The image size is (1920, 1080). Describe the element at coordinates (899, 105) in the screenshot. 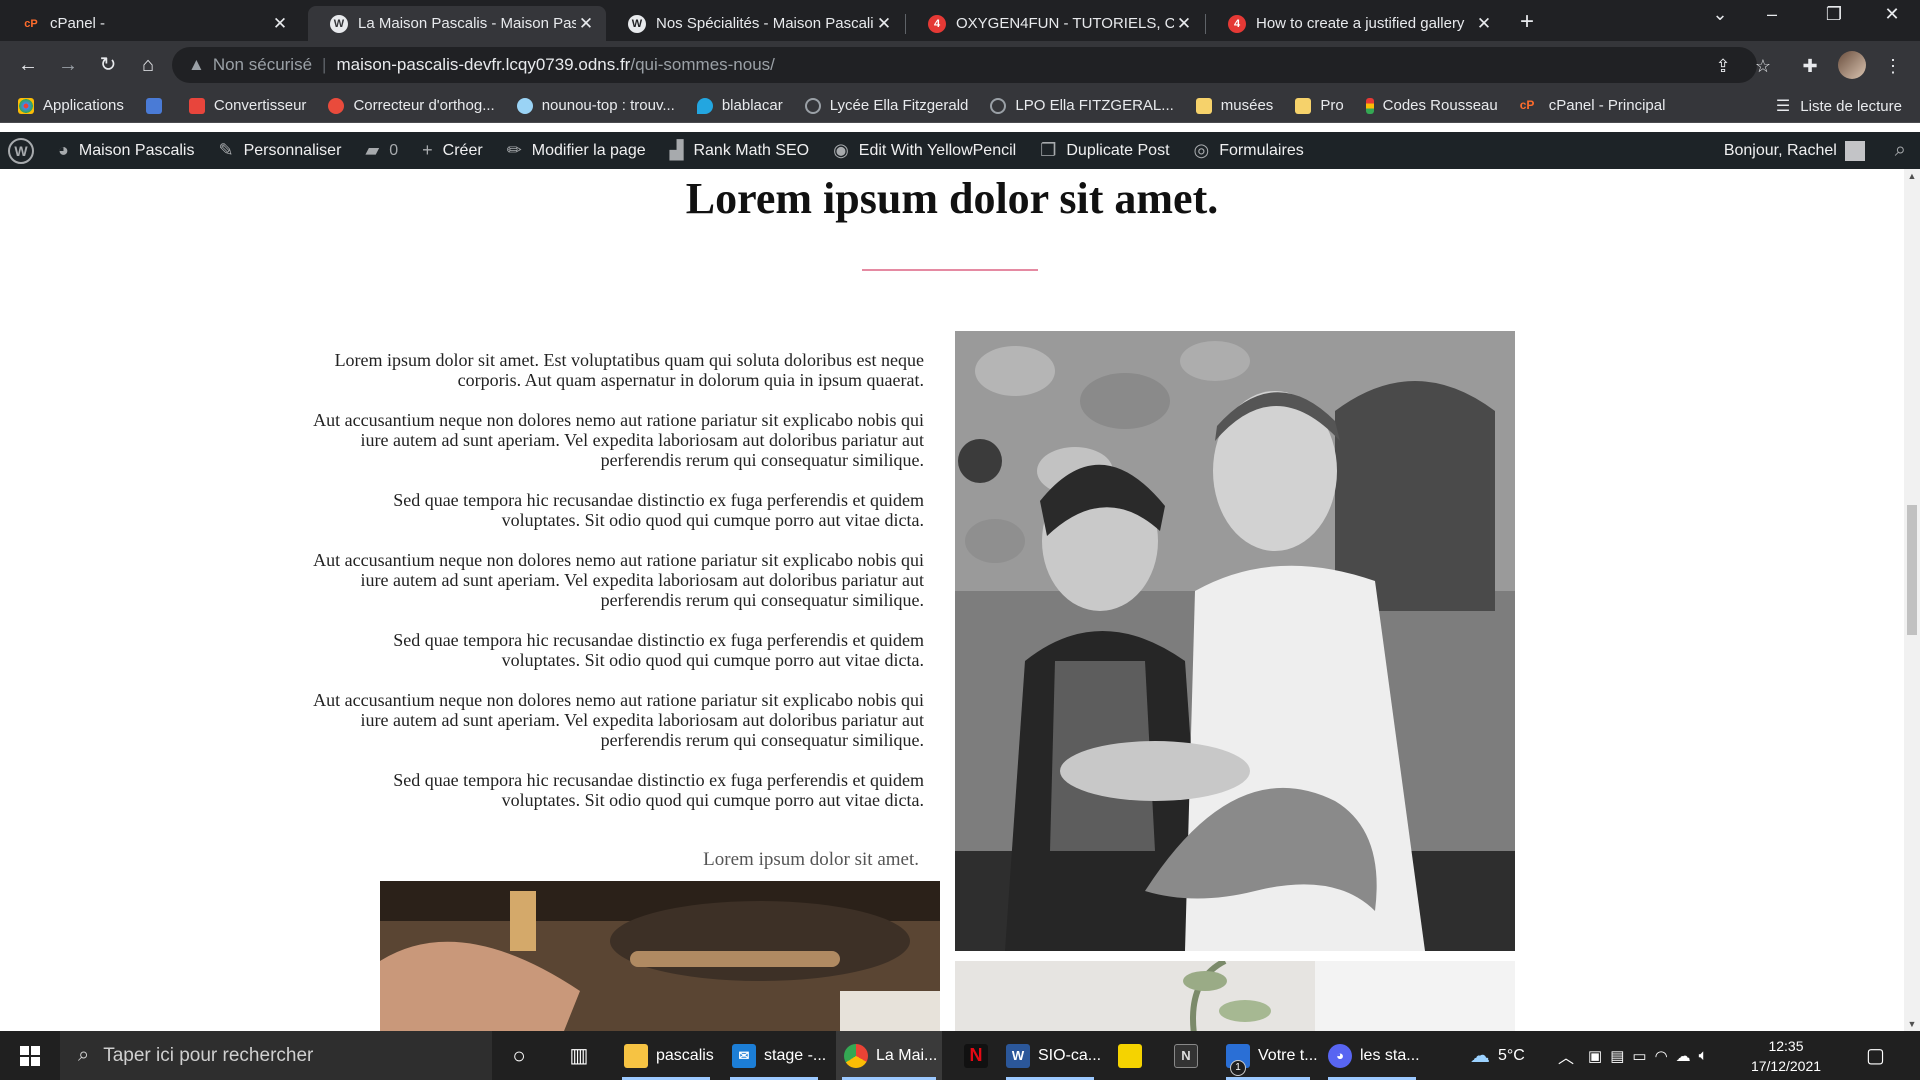

I see `bookmark-label: Lycée Ella Fitzgerald` at that location.